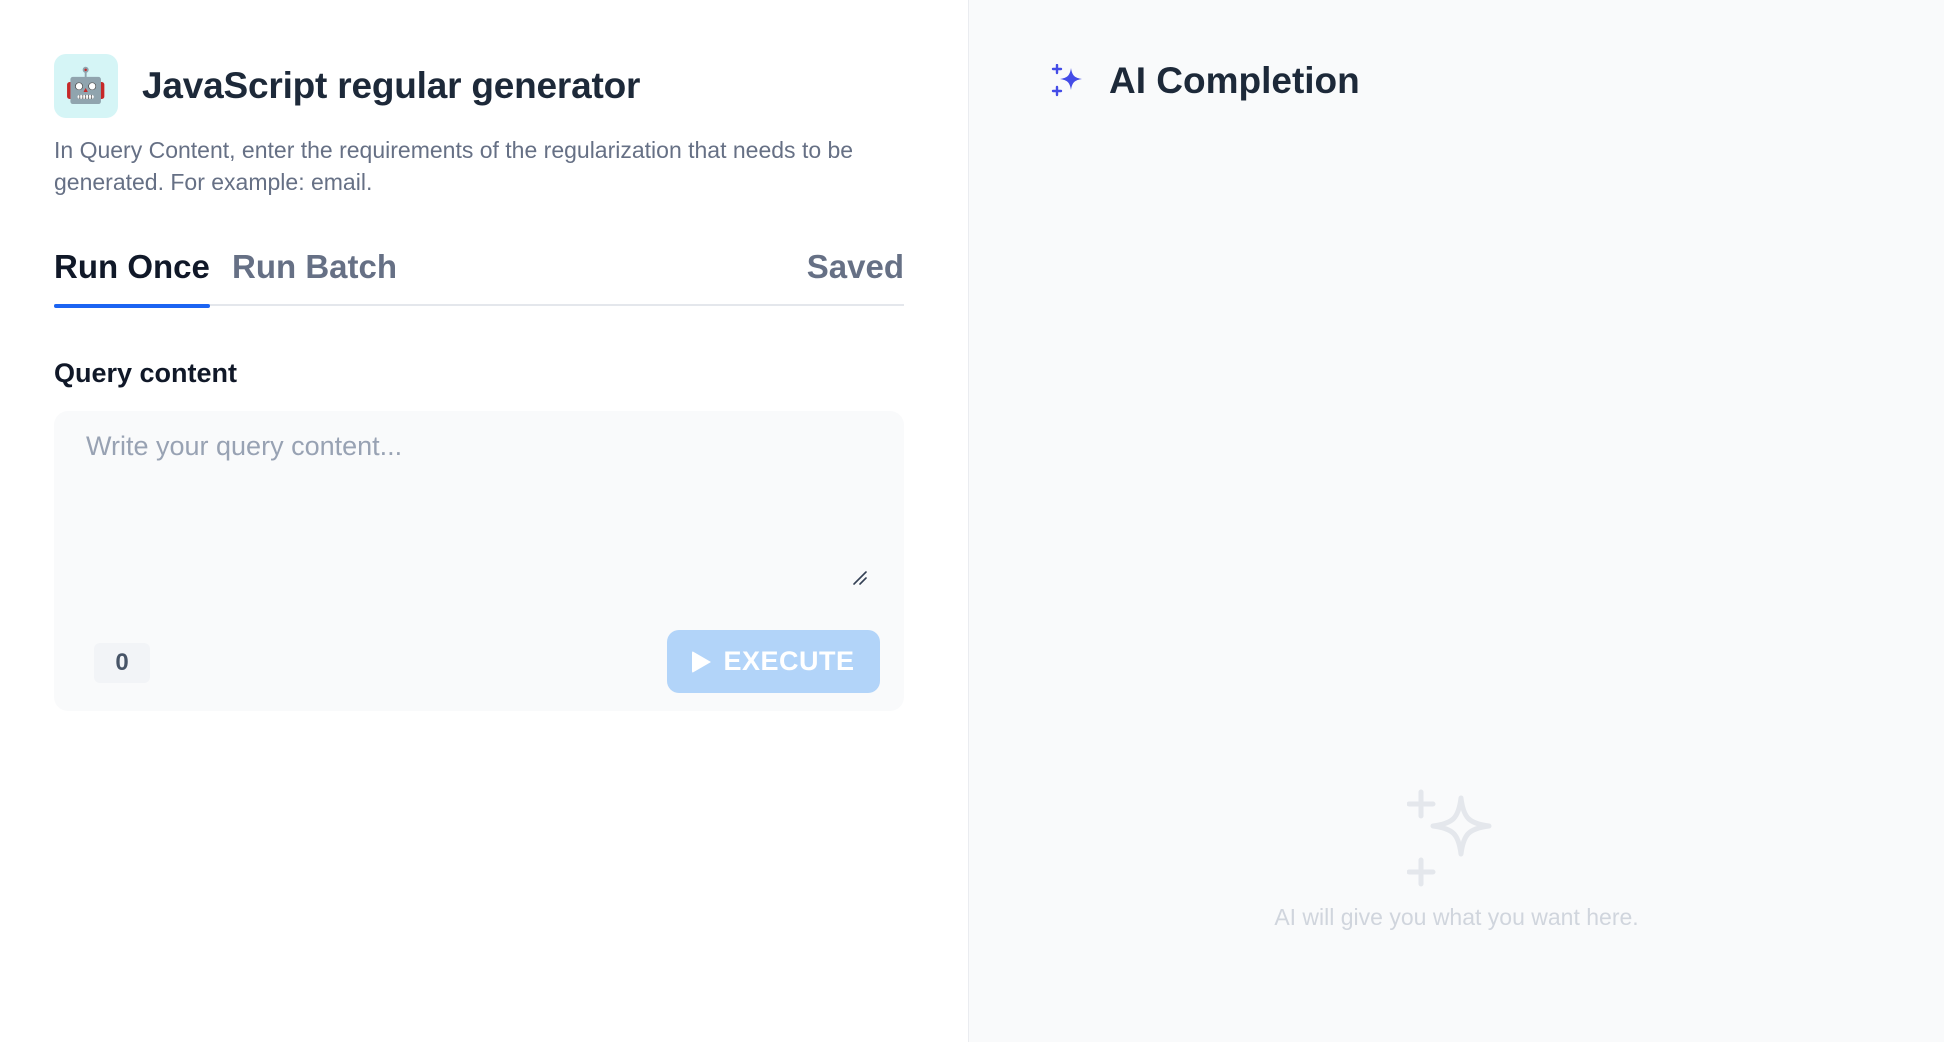 Image resolution: width=1944 pixels, height=1042 pixels. What do you see at coordinates (314, 277) in the screenshot?
I see `tab-run-batch: Run Batch` at bounding box center [314, 277].